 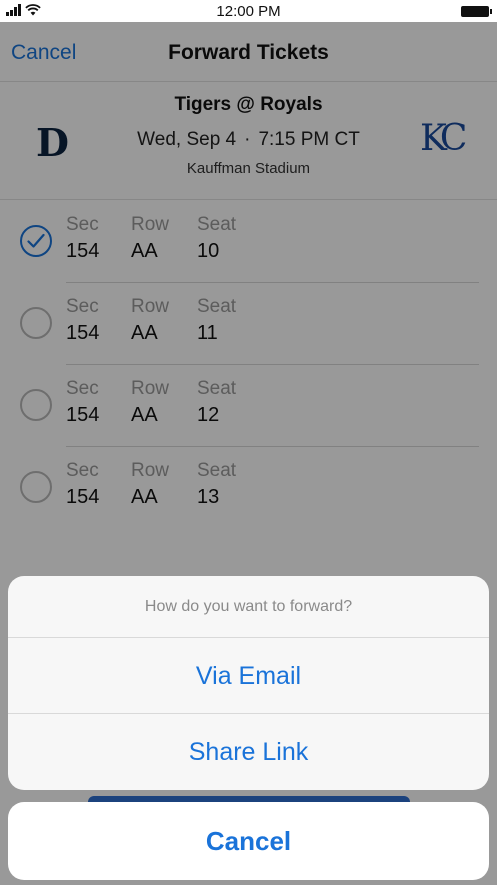 What do you see at coordinates (248, 607) in the screenshot?
I see `action-sheet-title: How do you want to forward?` at bounding box center [248, 607].